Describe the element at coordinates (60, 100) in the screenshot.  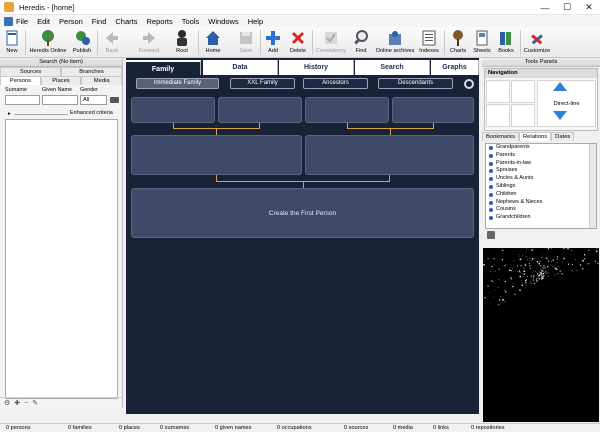
I see `given-name-input` at that location.